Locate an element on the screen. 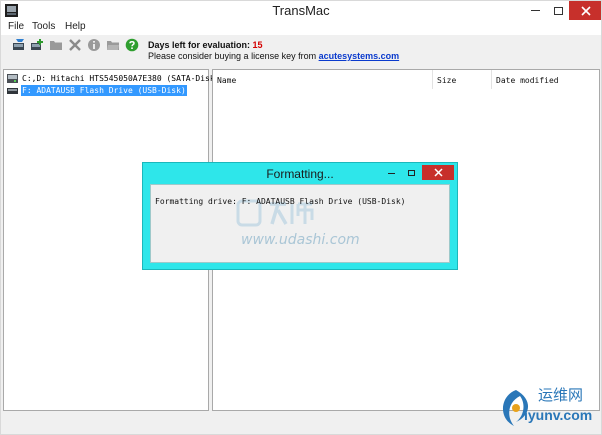 The image size is (602, 435). column-header-size: Size is located at coordinates (462, 79).